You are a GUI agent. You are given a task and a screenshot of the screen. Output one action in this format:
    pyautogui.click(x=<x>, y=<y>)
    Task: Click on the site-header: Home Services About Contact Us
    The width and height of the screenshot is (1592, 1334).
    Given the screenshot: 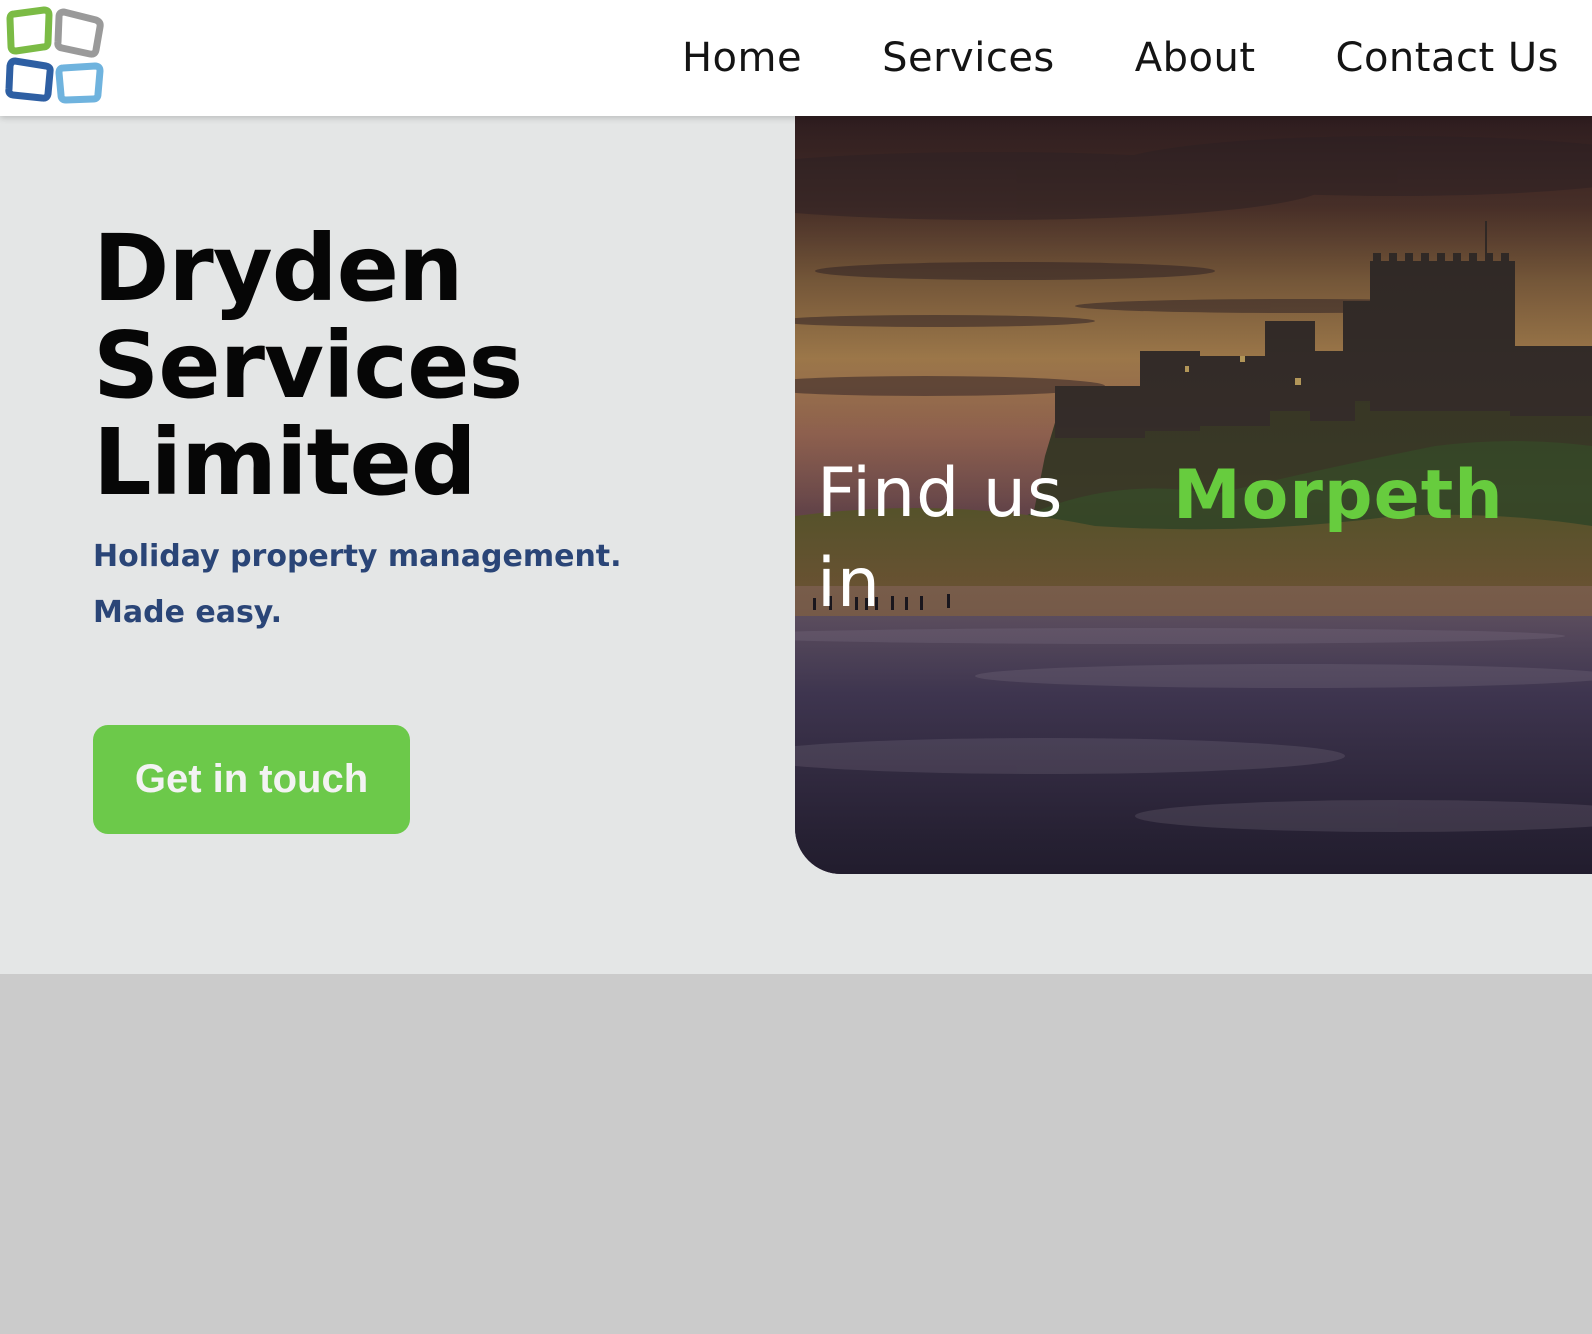 What is the action you would take?
    pyautogui.click(x=796, y=58)
    